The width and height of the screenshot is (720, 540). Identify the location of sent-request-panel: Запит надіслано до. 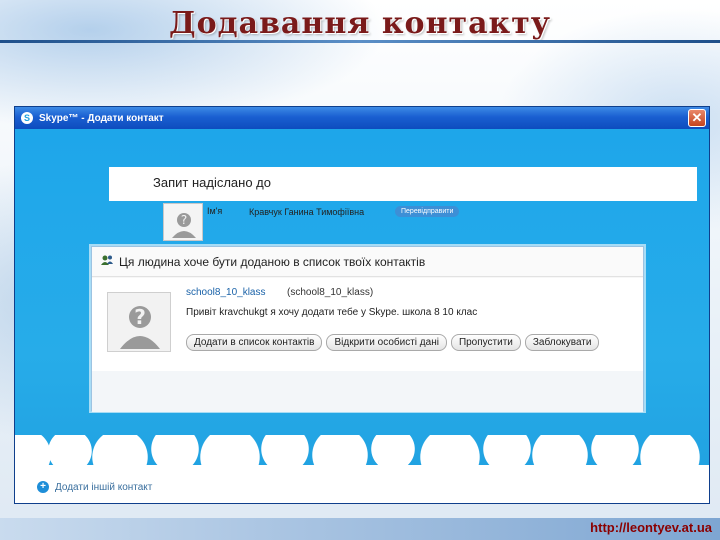
(403, 184).